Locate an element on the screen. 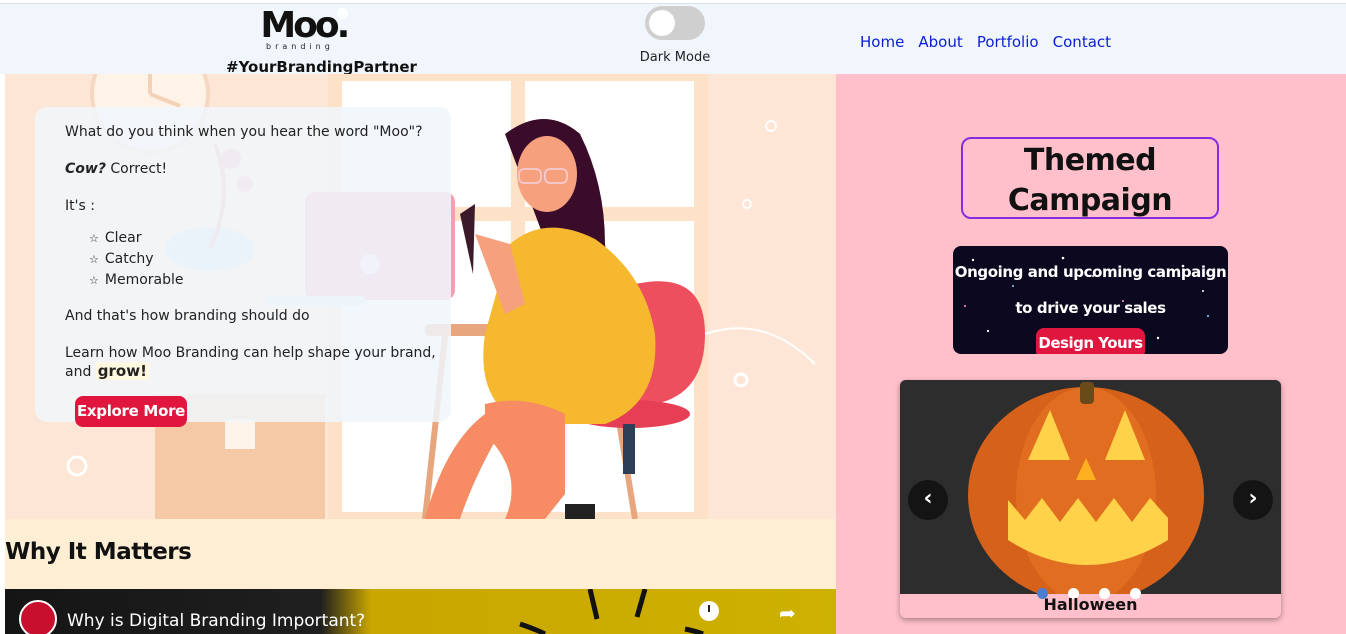 The height and width of the screenshot is (634, 1346). carousel-caption: Halloween is located at coordinates (1090, 604).